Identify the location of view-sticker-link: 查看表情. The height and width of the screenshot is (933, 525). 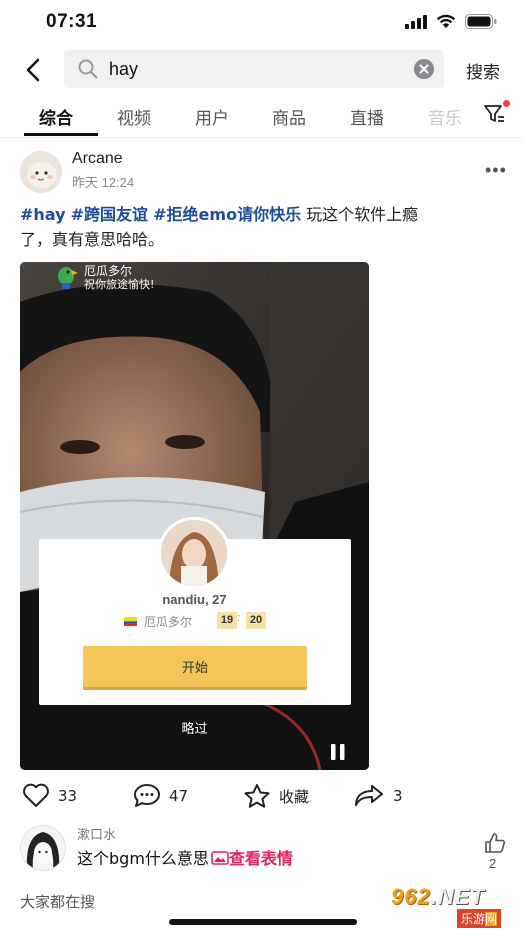
(261, 858).